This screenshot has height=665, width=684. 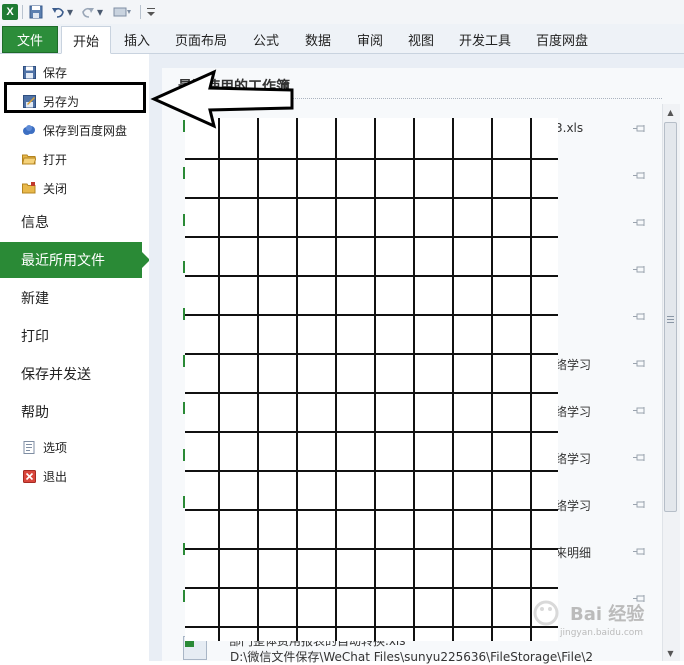 I want to click on nav-save-to-baidu-label: 保存到百度网盘, so click(x=85, y=130).